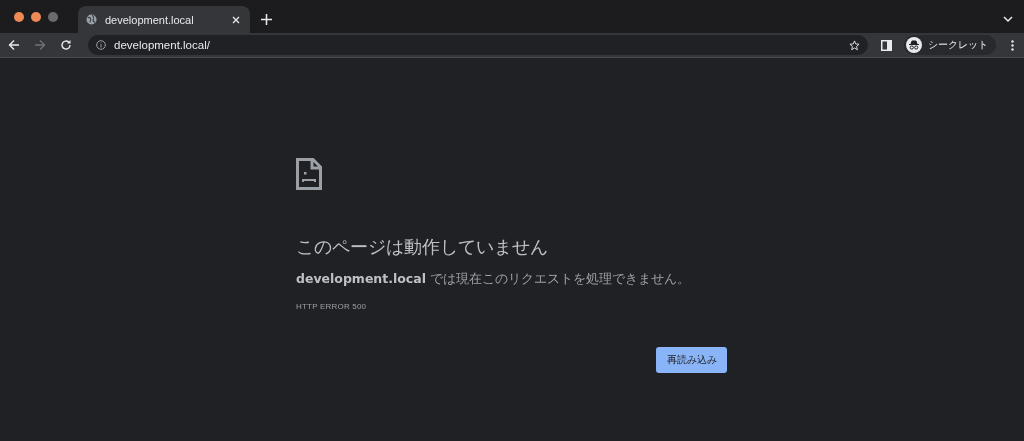  I want to click on incognito-profile-button: シークレット, so click(950, 45).